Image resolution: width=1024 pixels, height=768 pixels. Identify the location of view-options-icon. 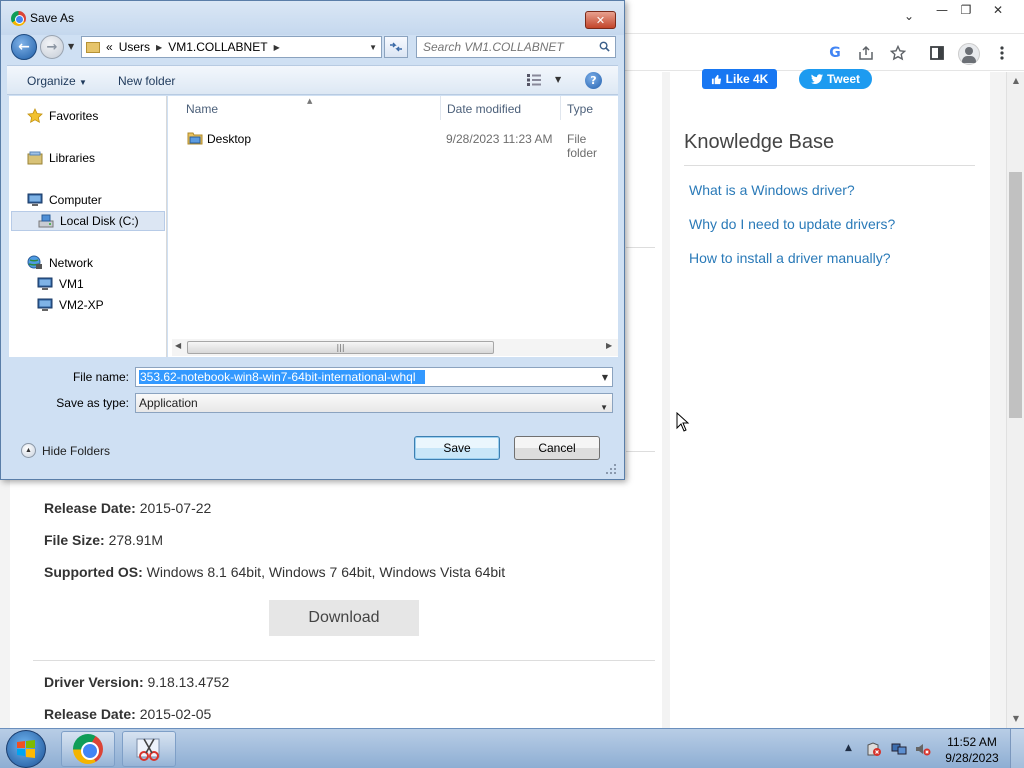
(534, 80).